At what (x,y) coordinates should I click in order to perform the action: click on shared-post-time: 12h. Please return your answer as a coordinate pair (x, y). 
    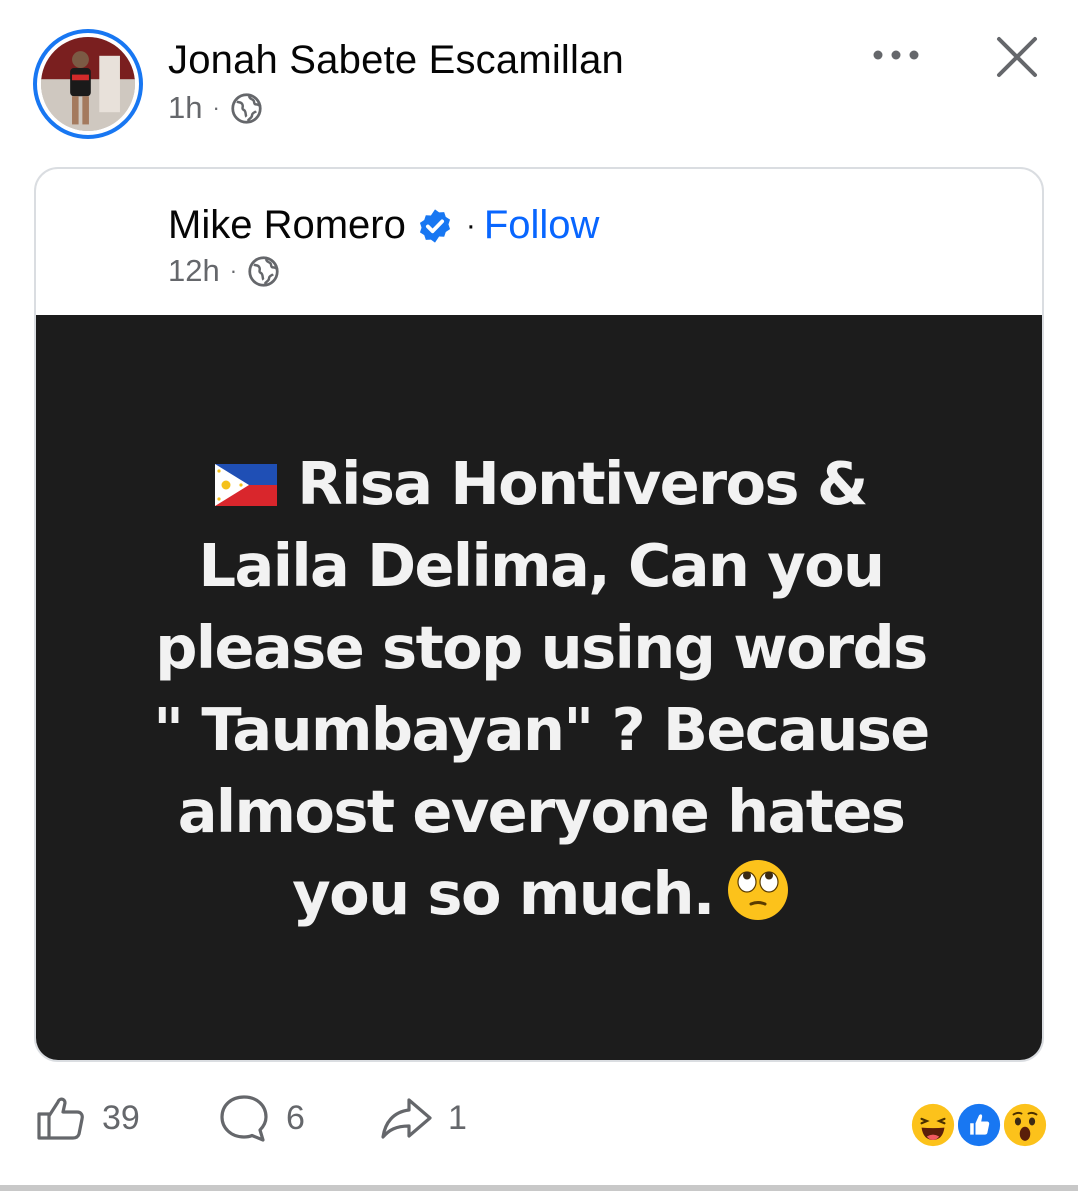
    Looking at the image, I should click on (194, 271).